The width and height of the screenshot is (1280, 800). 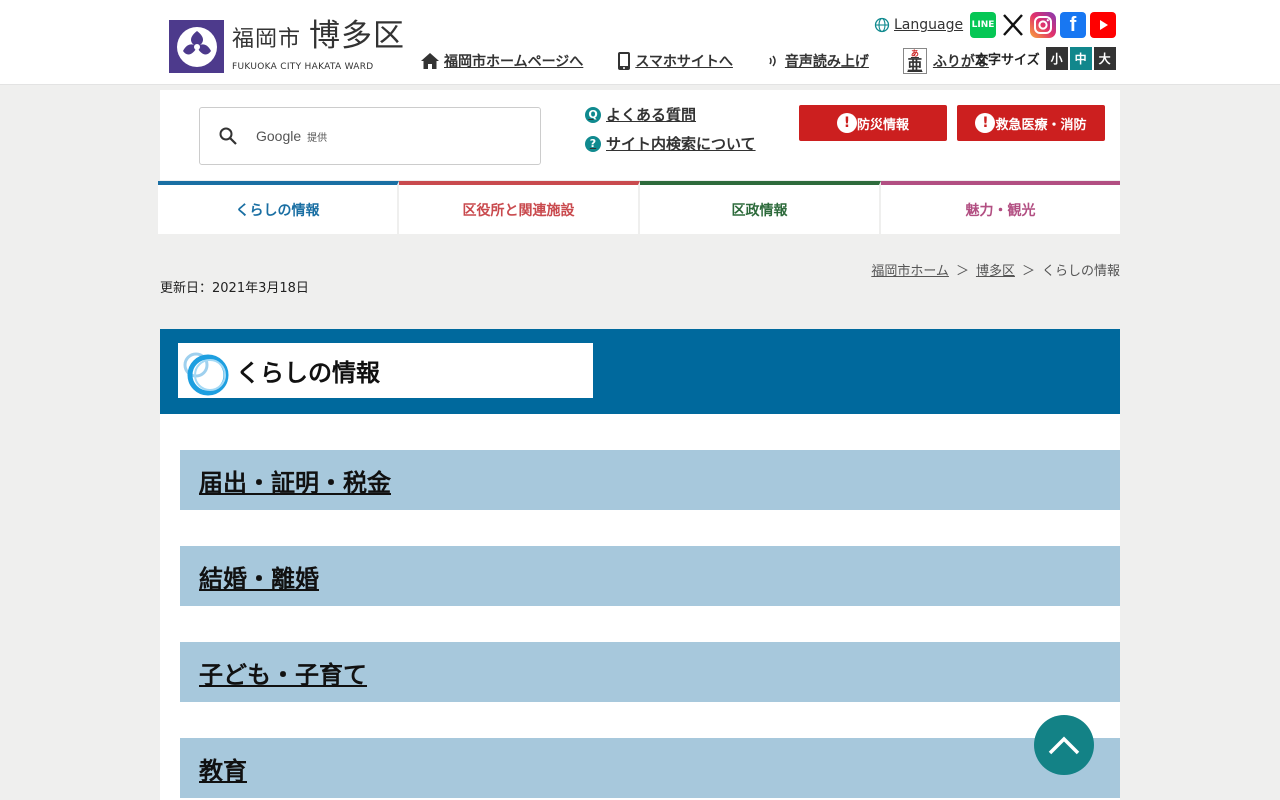 I want to click on search-icon, so click(x=228, y=136).